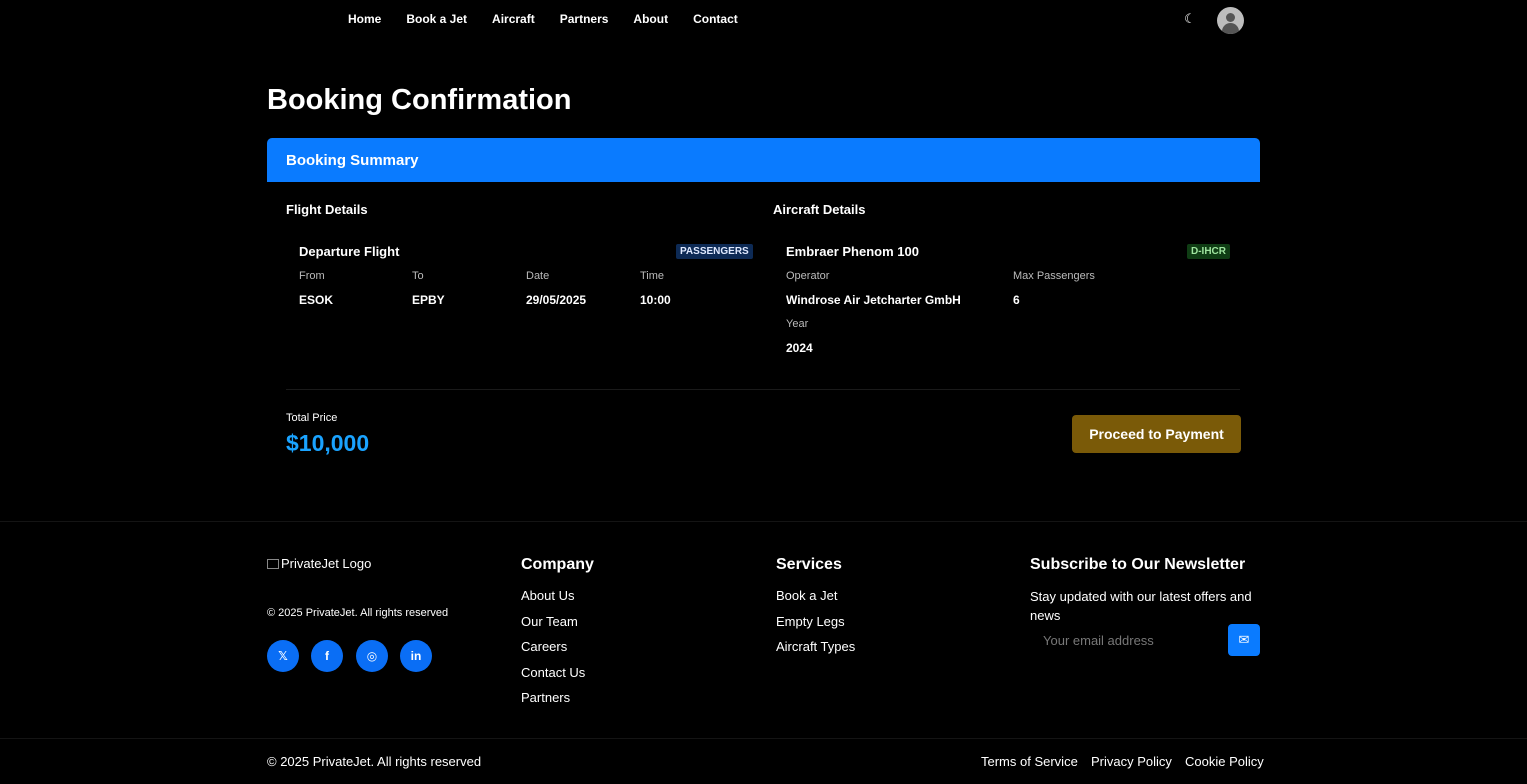  Describe the element at coordinates (428, 300) in the screenshot. I see `to-value: EPBY` at that location.